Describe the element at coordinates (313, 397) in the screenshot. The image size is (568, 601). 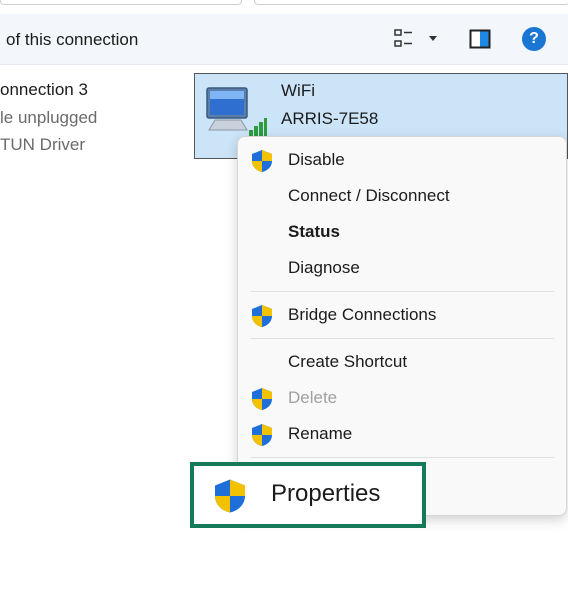
I see `menu-item-label: Delete` at that location.